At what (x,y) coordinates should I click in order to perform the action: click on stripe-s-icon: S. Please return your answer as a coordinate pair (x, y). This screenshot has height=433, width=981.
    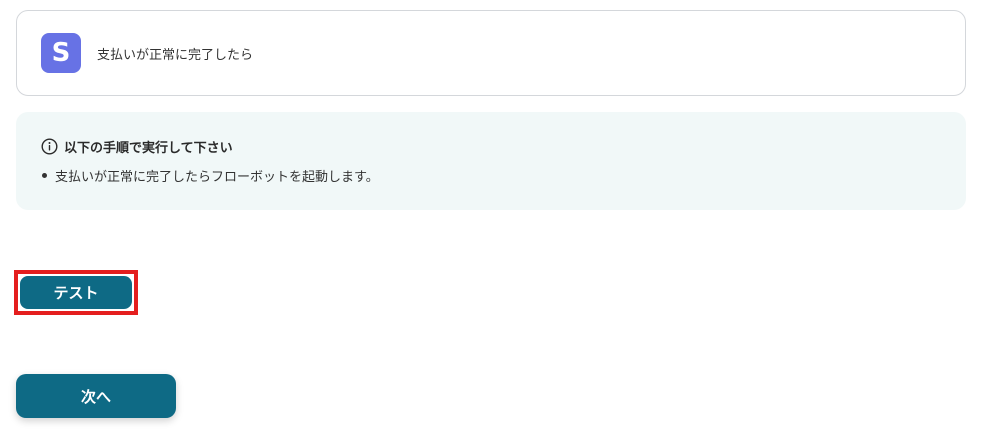
    Looking at the image, I should click on (61, 53).